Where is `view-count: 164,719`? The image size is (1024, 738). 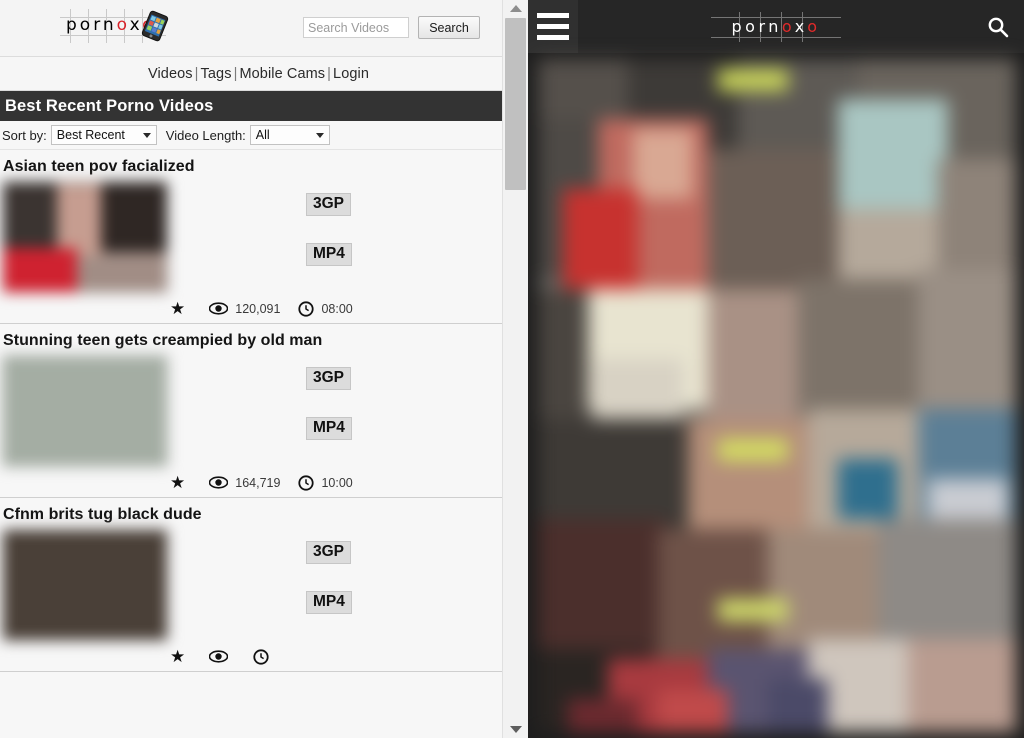 view-count: 164,719 is located at coordinates (258, 482).